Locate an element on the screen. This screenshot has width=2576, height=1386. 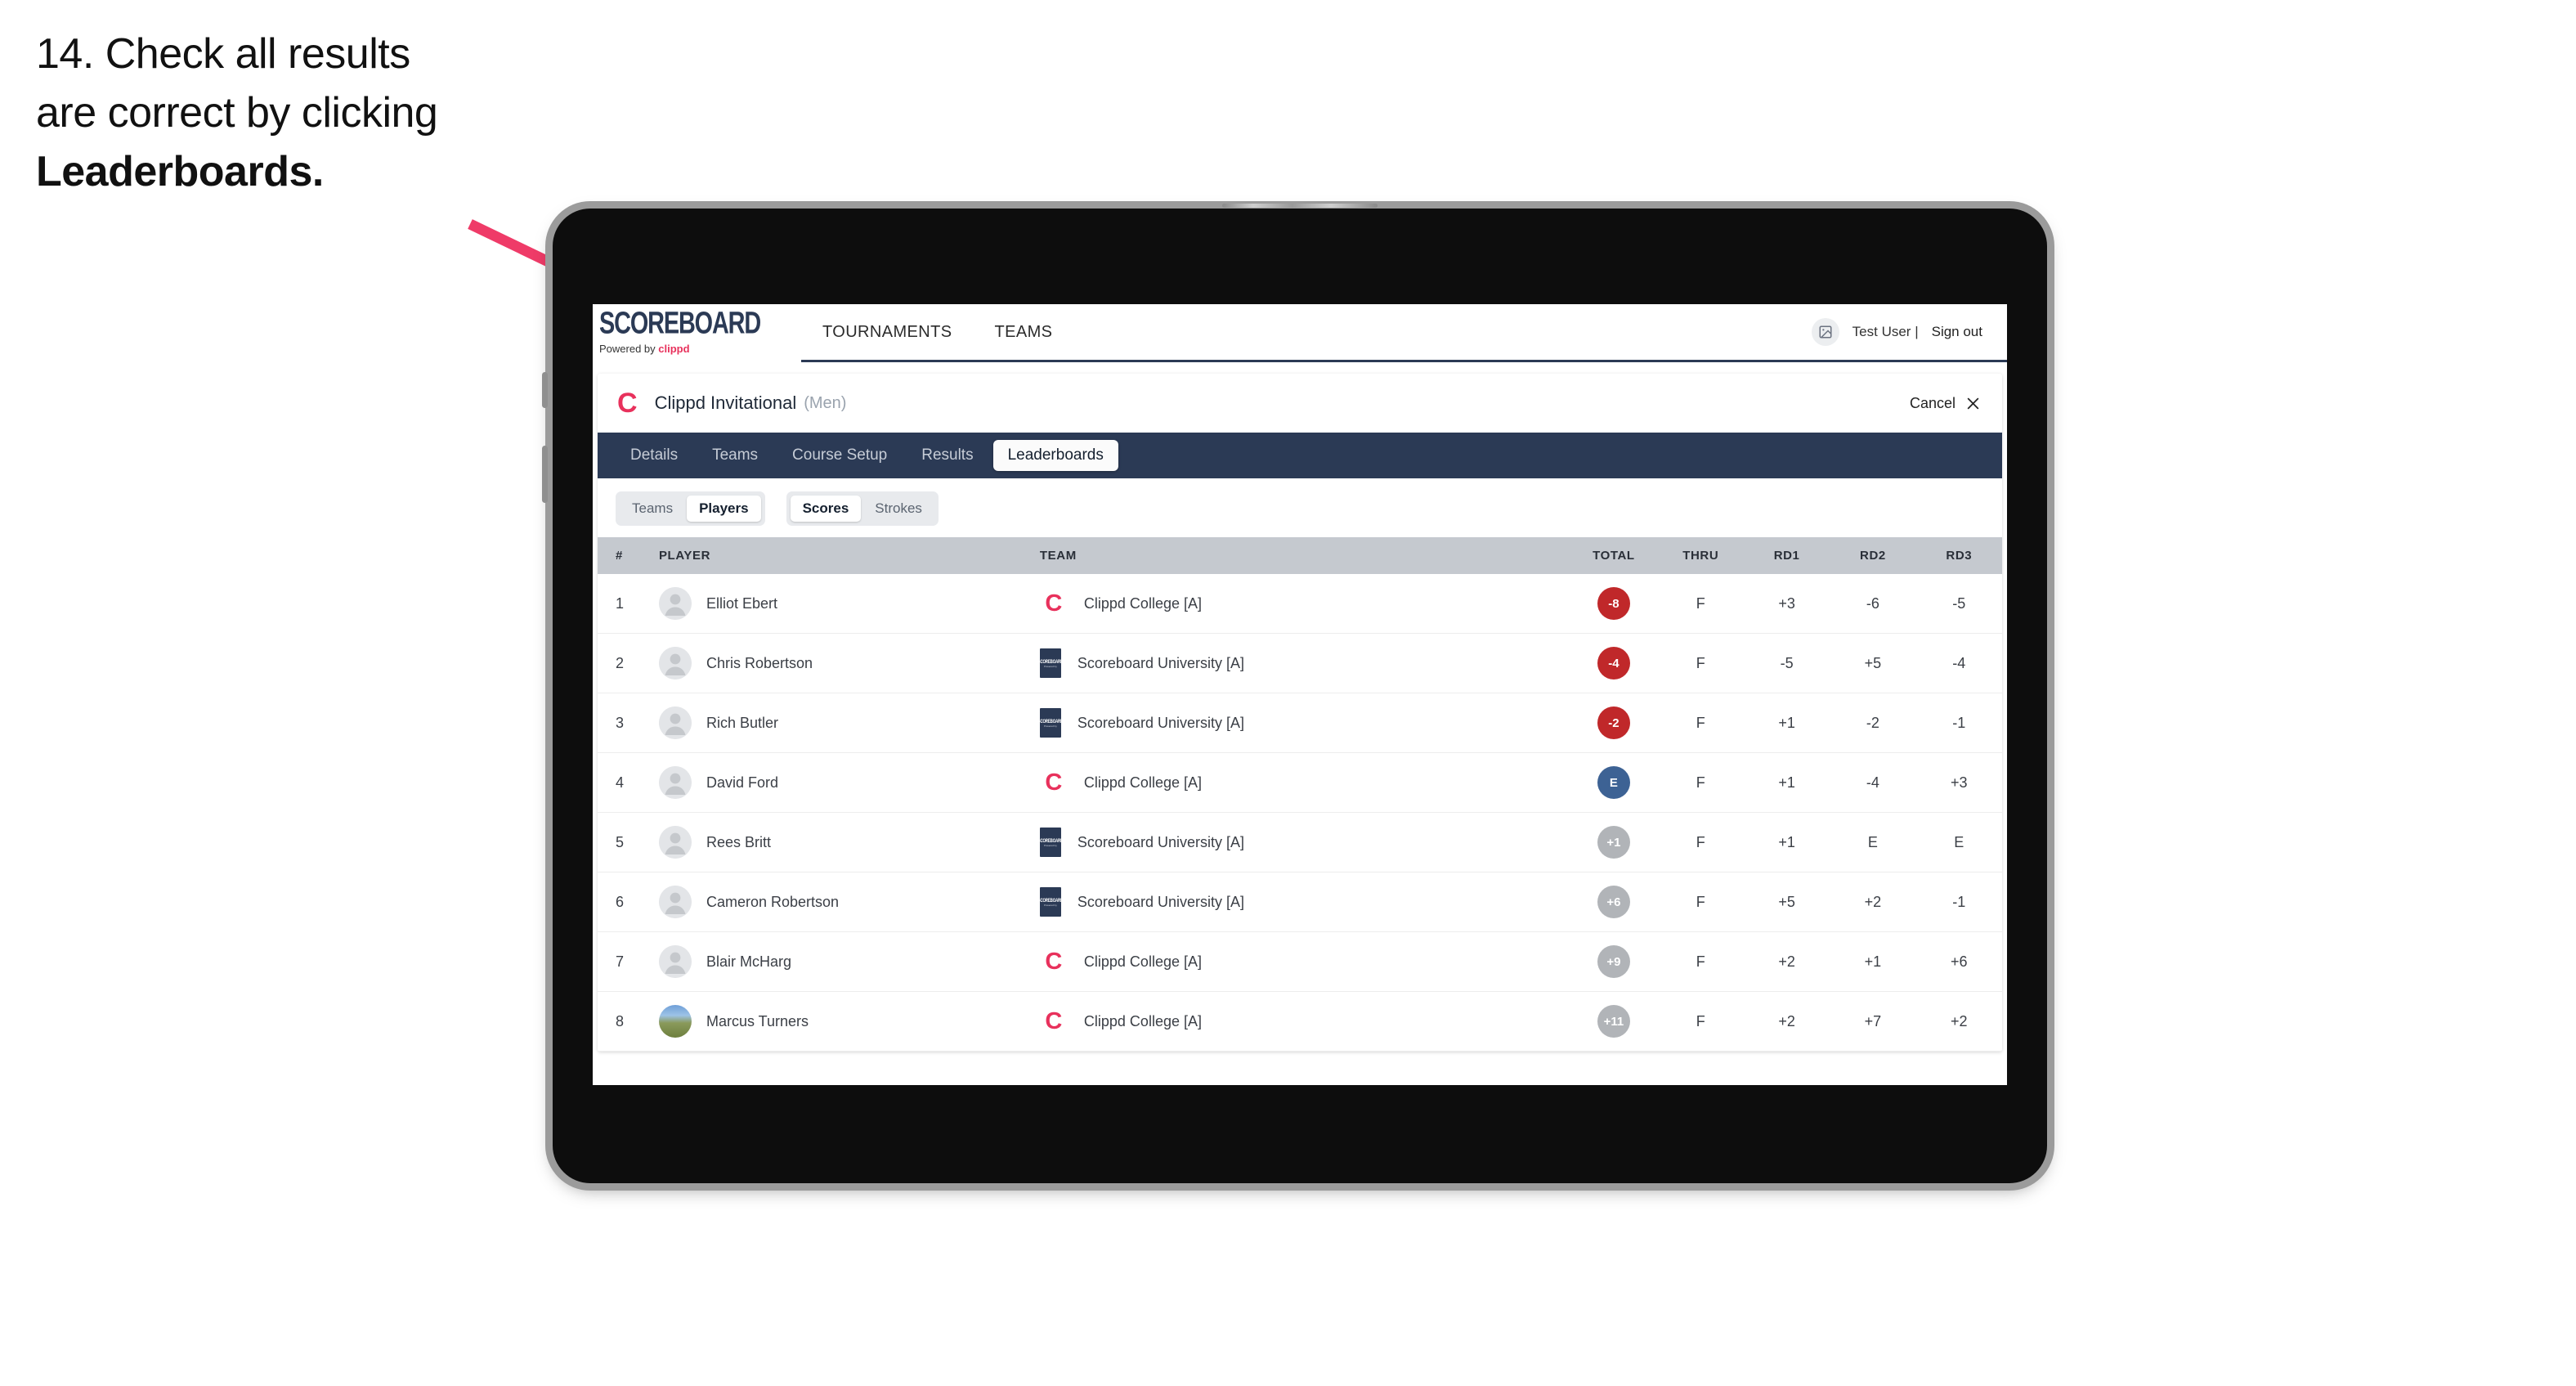
scope-option-players: Players is located at coordinates (724, 509).